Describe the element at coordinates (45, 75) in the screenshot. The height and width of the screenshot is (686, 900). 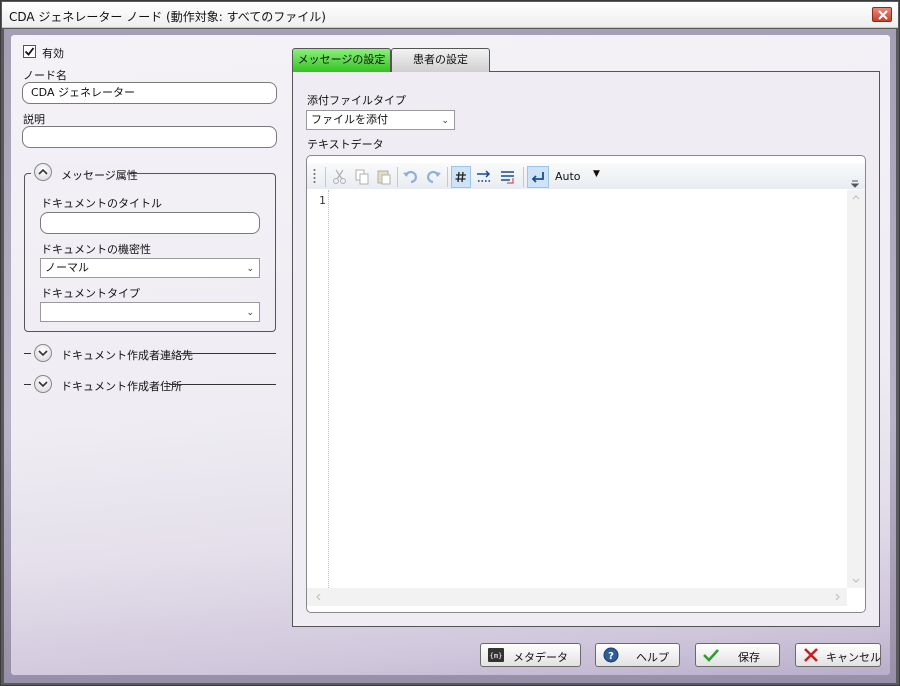
I see `node-name-label: ノード名` at that location.